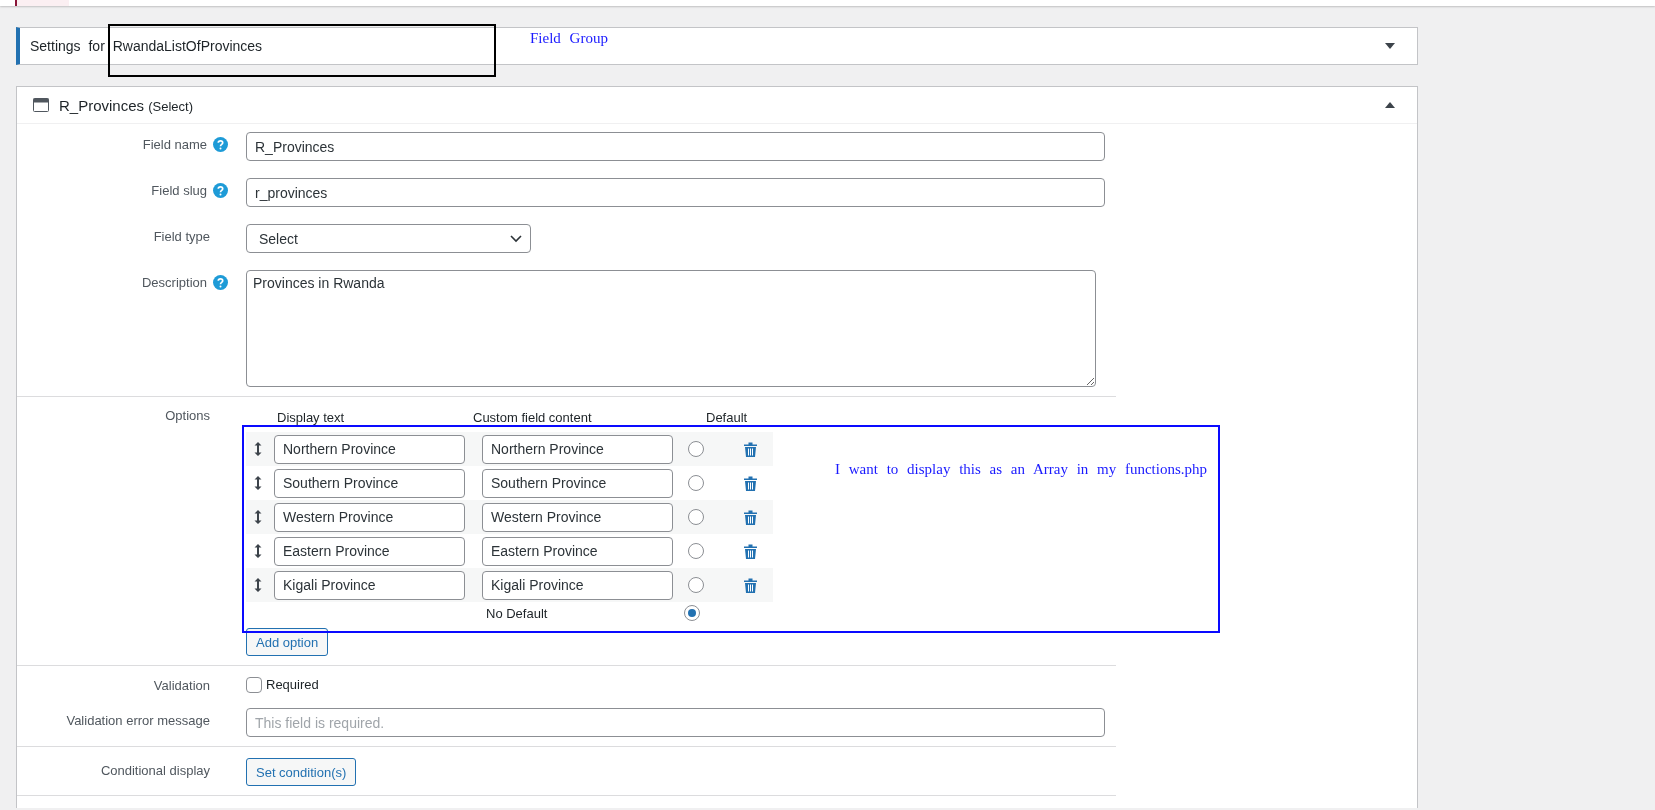 This screenshot has width=1655, height=810. I want to click on display-text-field: Kigali Province, so click(369, 585).